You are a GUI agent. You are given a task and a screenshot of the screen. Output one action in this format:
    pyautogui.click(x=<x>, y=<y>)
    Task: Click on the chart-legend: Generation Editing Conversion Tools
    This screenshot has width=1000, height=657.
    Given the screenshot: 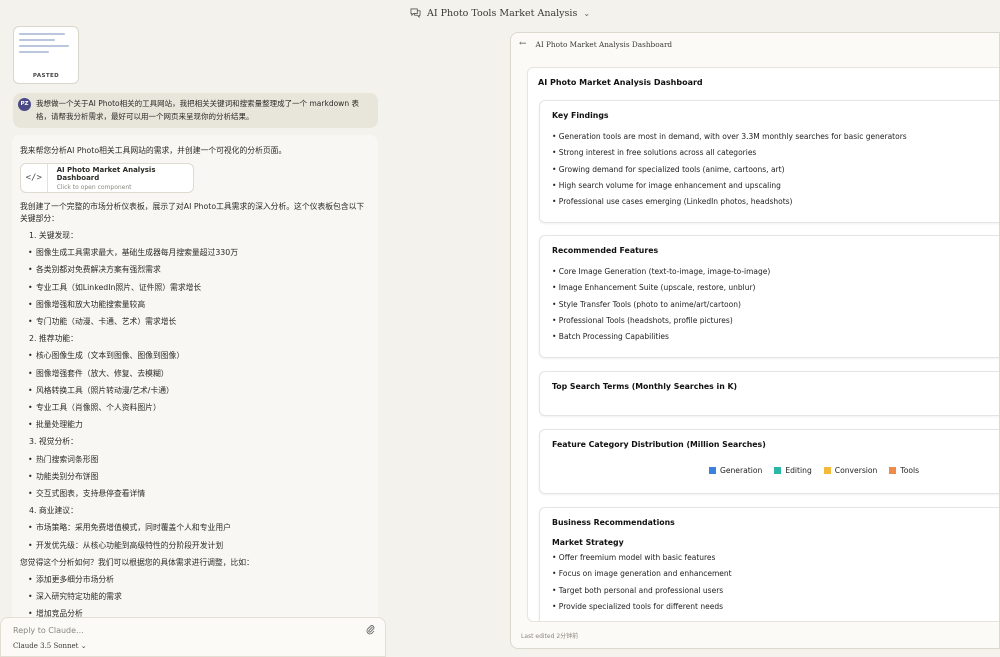 What is the action you would take?
    pyautogui.click(x=810, y=470)
    